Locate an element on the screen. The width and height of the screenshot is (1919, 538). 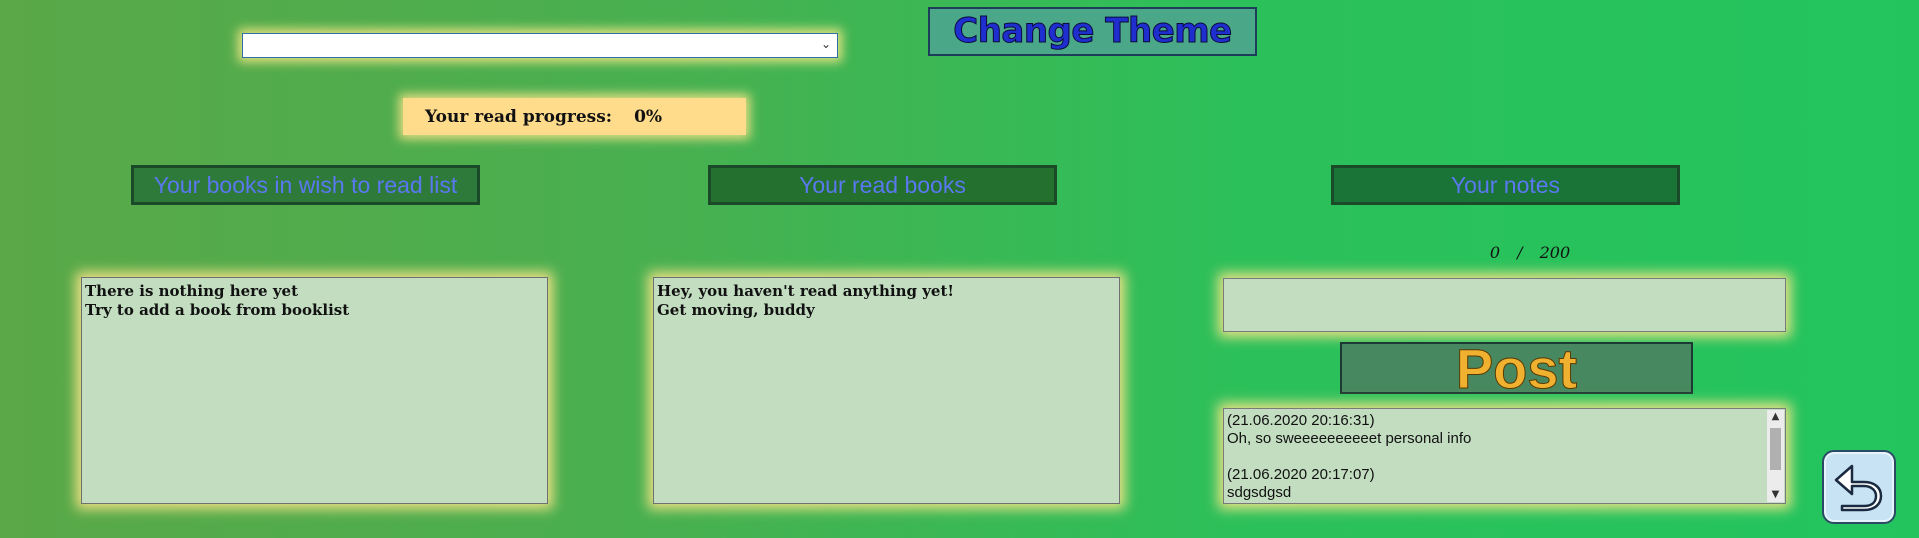
note-text: sdgsdgsd is located at coordinates (1259, 492).